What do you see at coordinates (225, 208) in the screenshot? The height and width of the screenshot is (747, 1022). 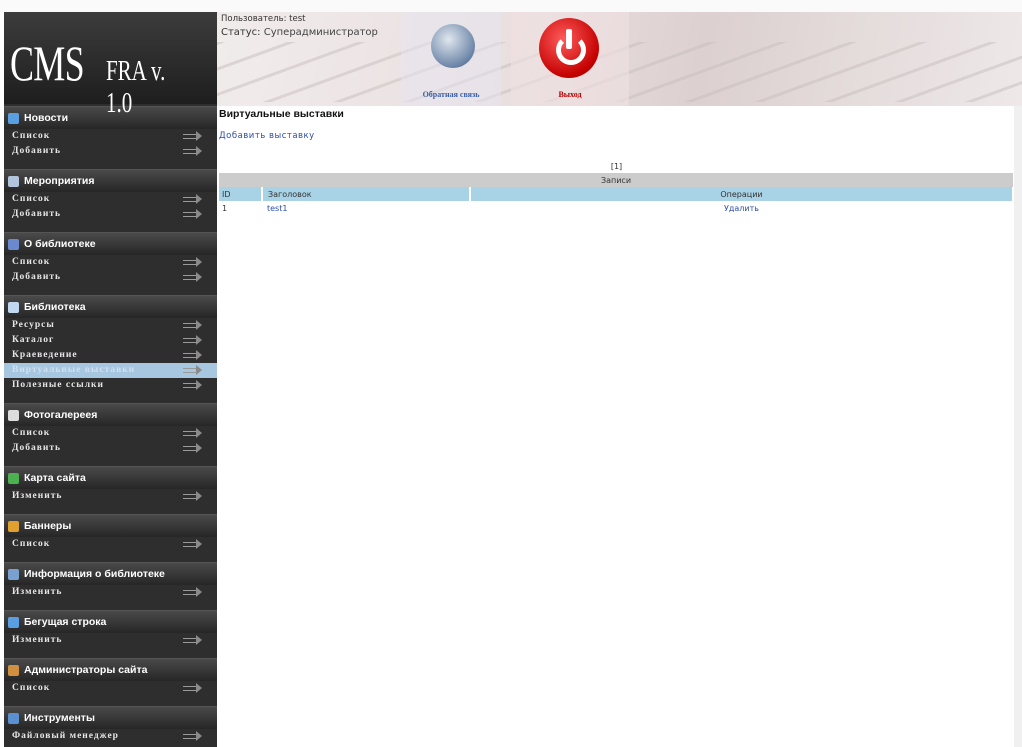 I see `row-id: 1` at bounding box center [225, 208].